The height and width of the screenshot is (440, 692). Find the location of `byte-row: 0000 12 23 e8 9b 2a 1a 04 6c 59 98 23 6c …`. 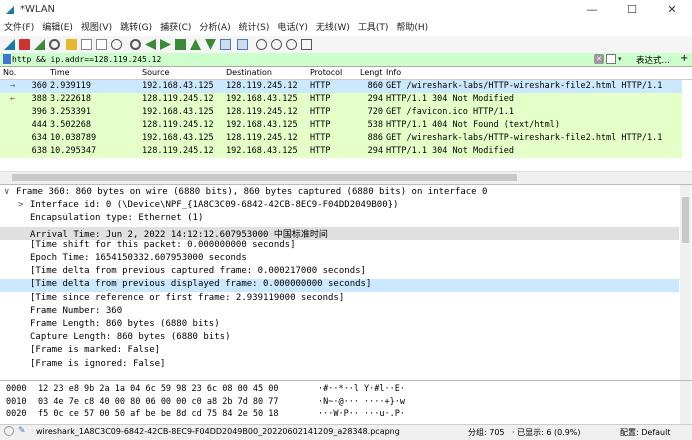

byte-row: 0000 12 23 e8 9b 2a 1a 04 6c 59 98 23 6c … is located at coordinates (339, 390).